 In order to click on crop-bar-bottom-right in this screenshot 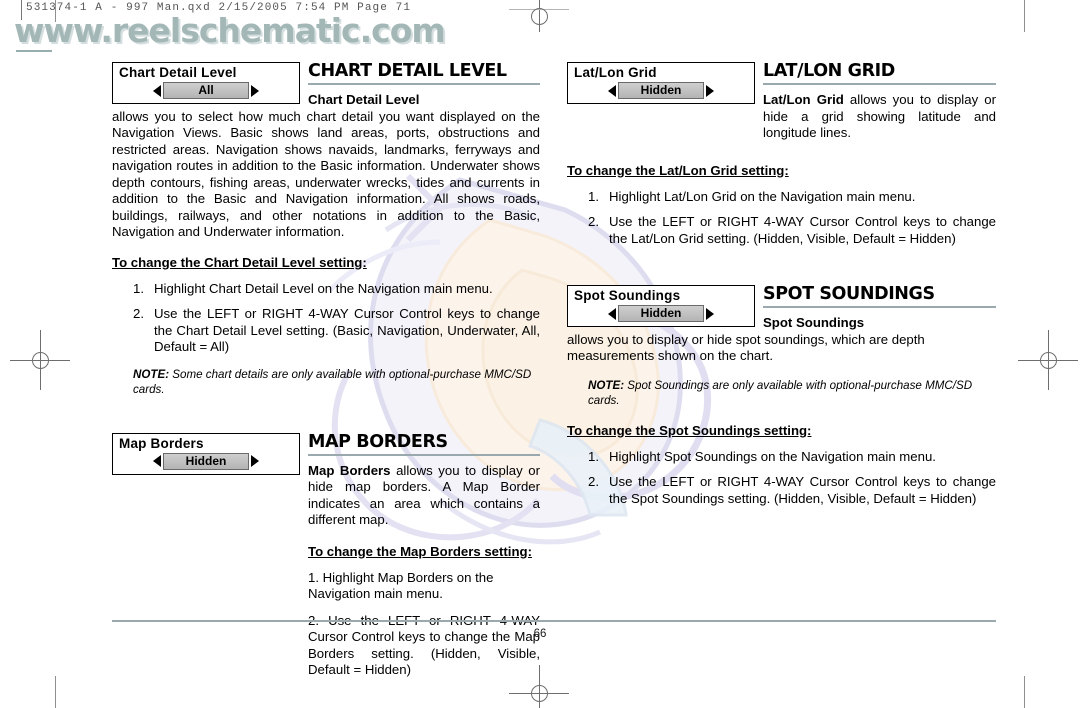, I will do `click(1024, 692)`.